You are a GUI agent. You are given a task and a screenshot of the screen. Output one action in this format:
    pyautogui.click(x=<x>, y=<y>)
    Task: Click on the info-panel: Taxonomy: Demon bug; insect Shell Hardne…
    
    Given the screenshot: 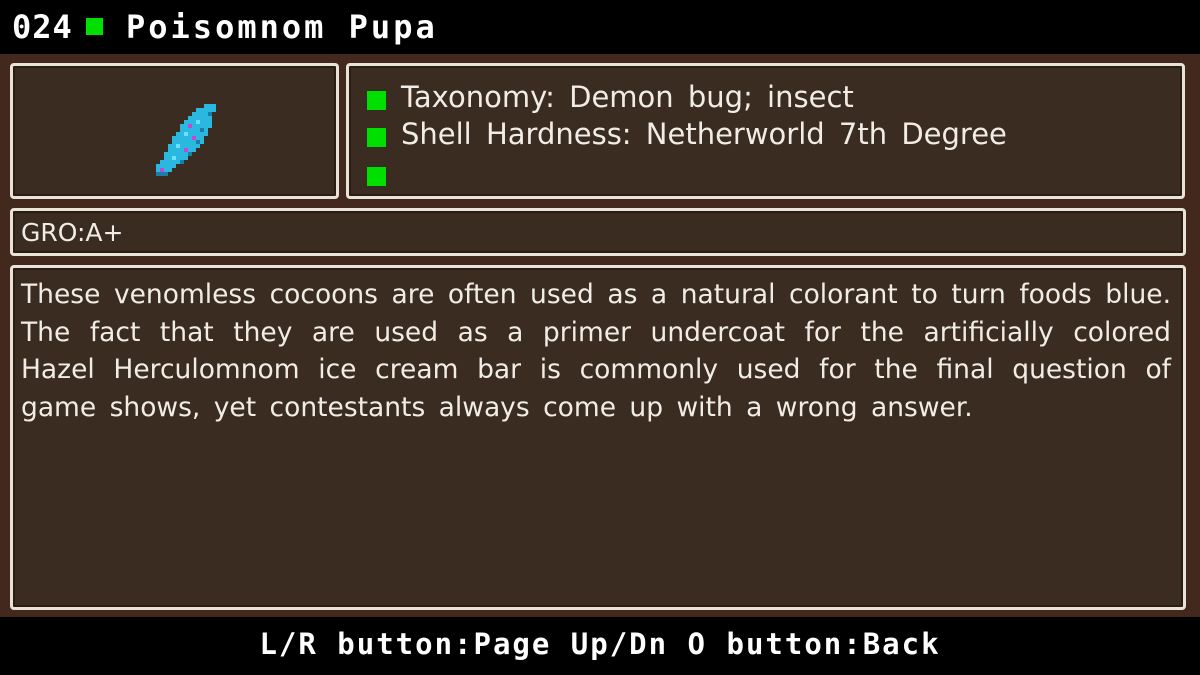 What is the action you would take?
    pyautogui.click(x=765, y=131)
    